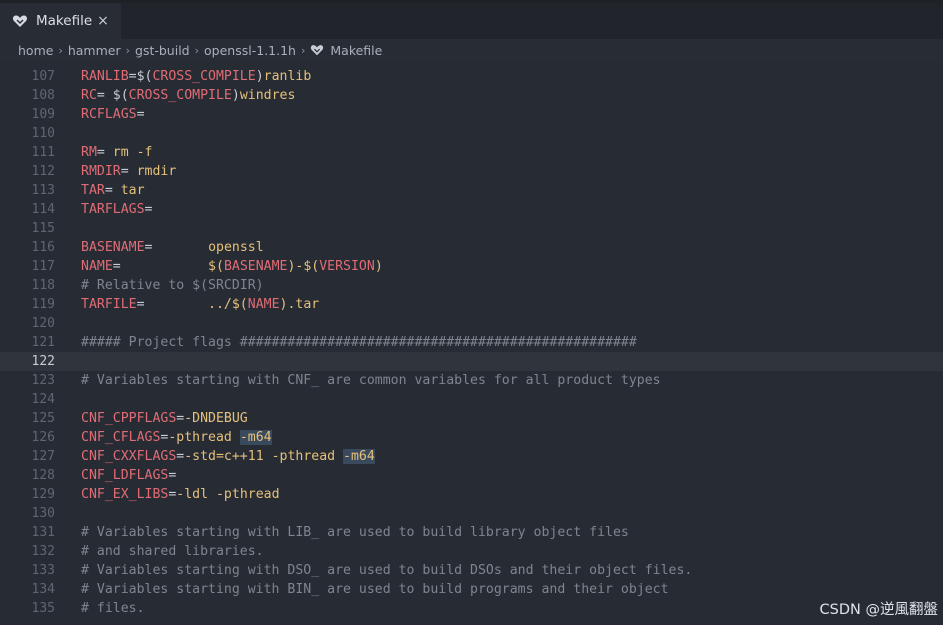 This screenshot has width=943, height=625. Describe the element at coordinates (89, 95) in the screenshot. I see `code-token-var: RC` at that location.